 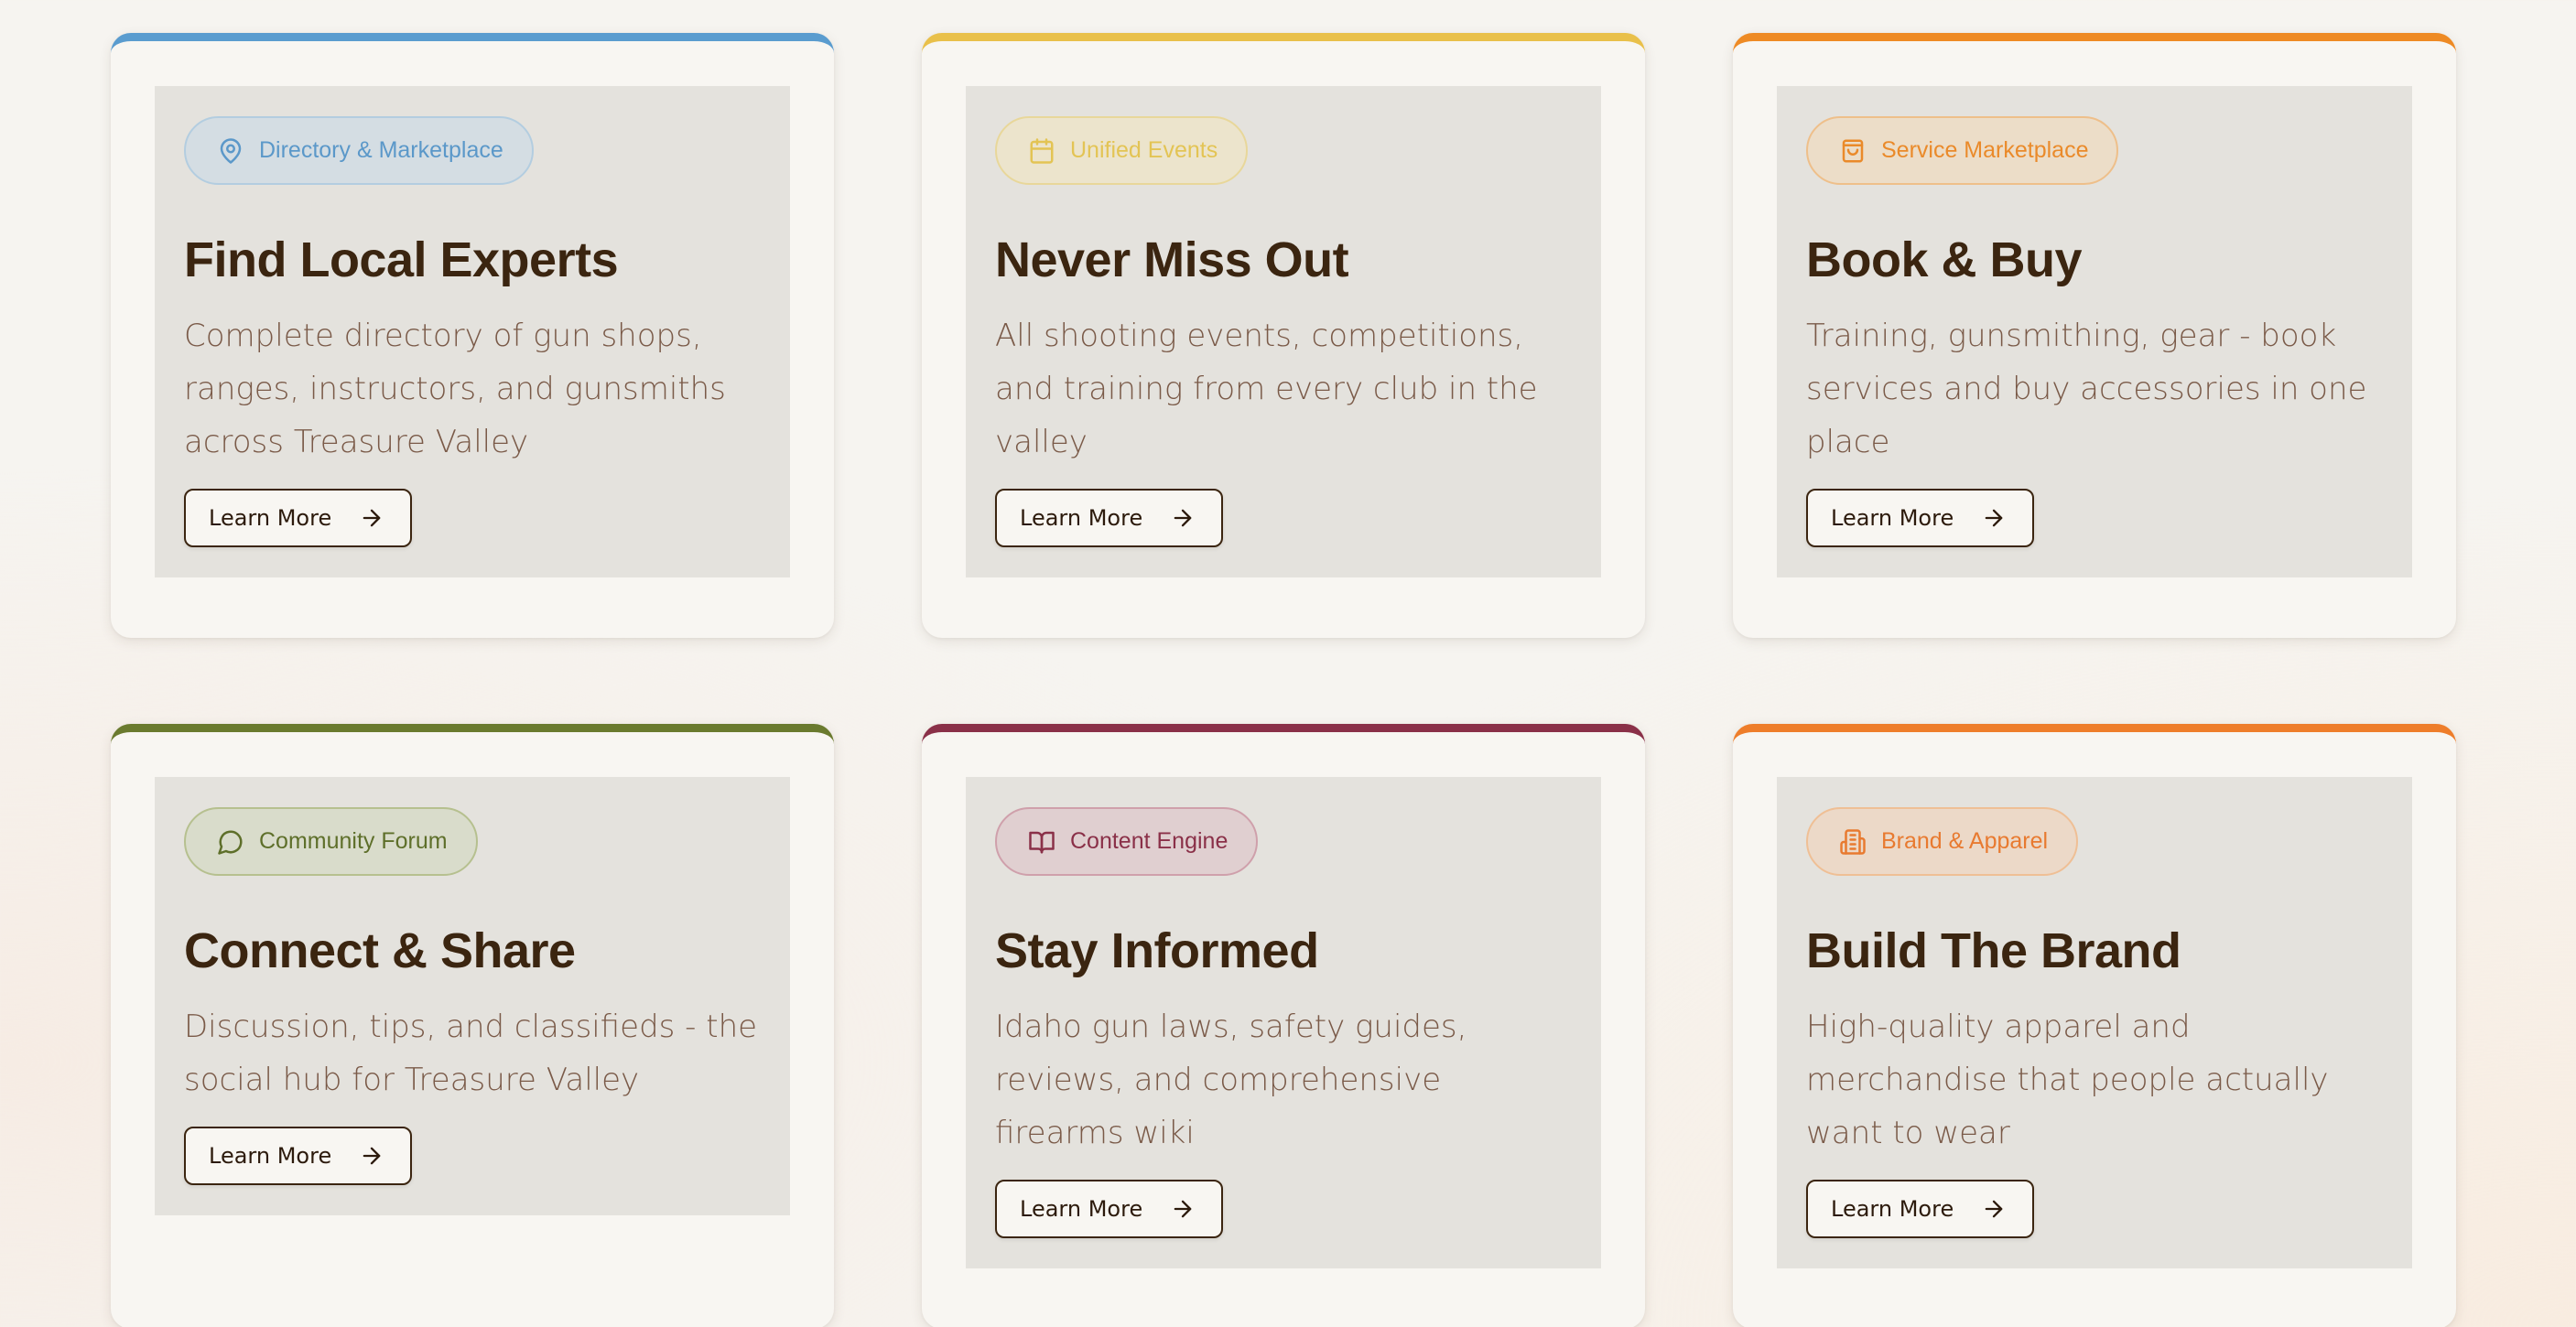 I want to click on shopping-bag-icon, so click(x=1853, y=151).